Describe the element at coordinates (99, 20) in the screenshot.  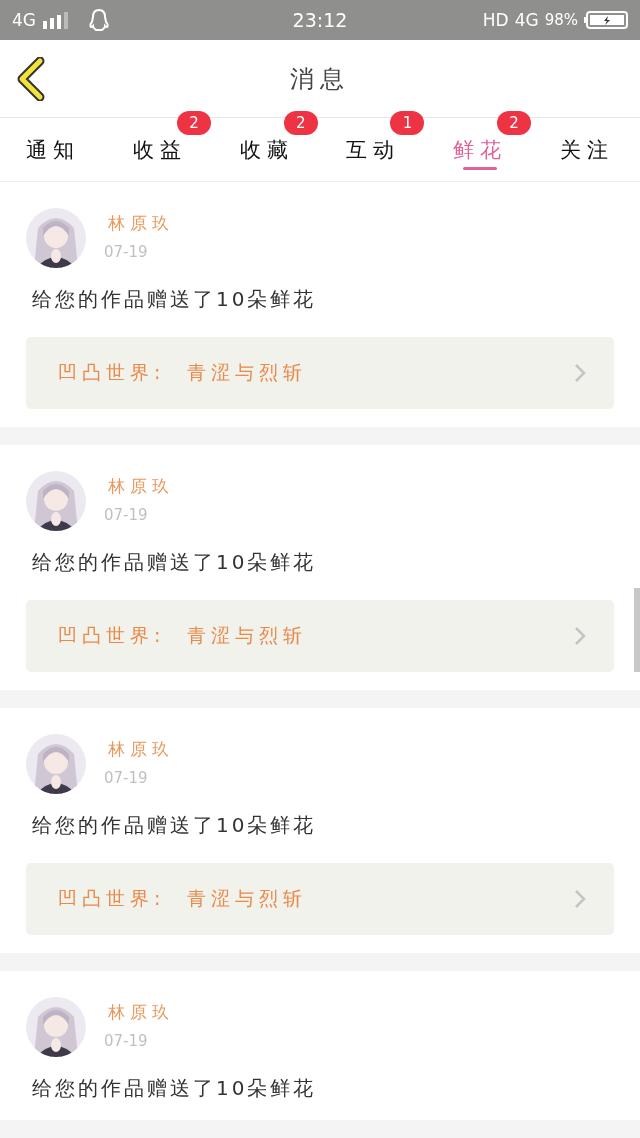
I see `penguin-icon` at that location.